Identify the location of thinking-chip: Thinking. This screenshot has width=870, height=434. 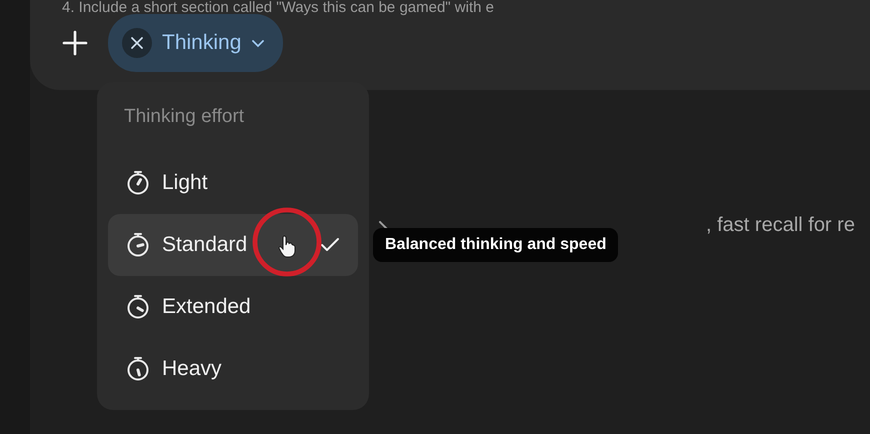
(196, 43).